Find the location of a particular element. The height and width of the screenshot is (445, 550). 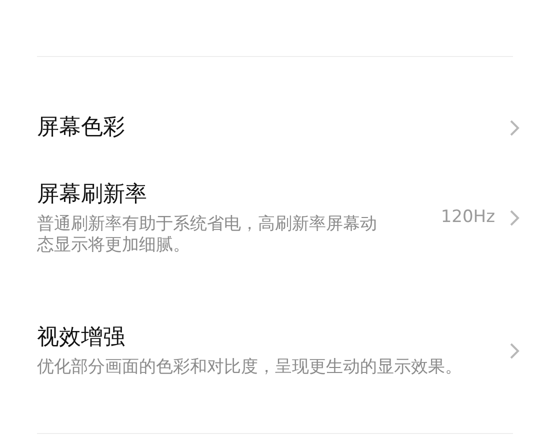

setting-value: 120Hz is located at coordinates (467, 218).